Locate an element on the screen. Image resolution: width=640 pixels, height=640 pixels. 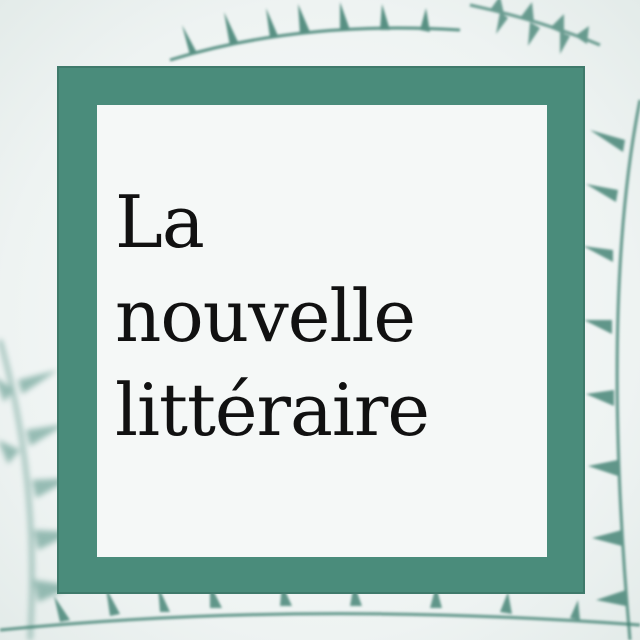
title-line-3: littéraire is located at coordinates (272, 410).